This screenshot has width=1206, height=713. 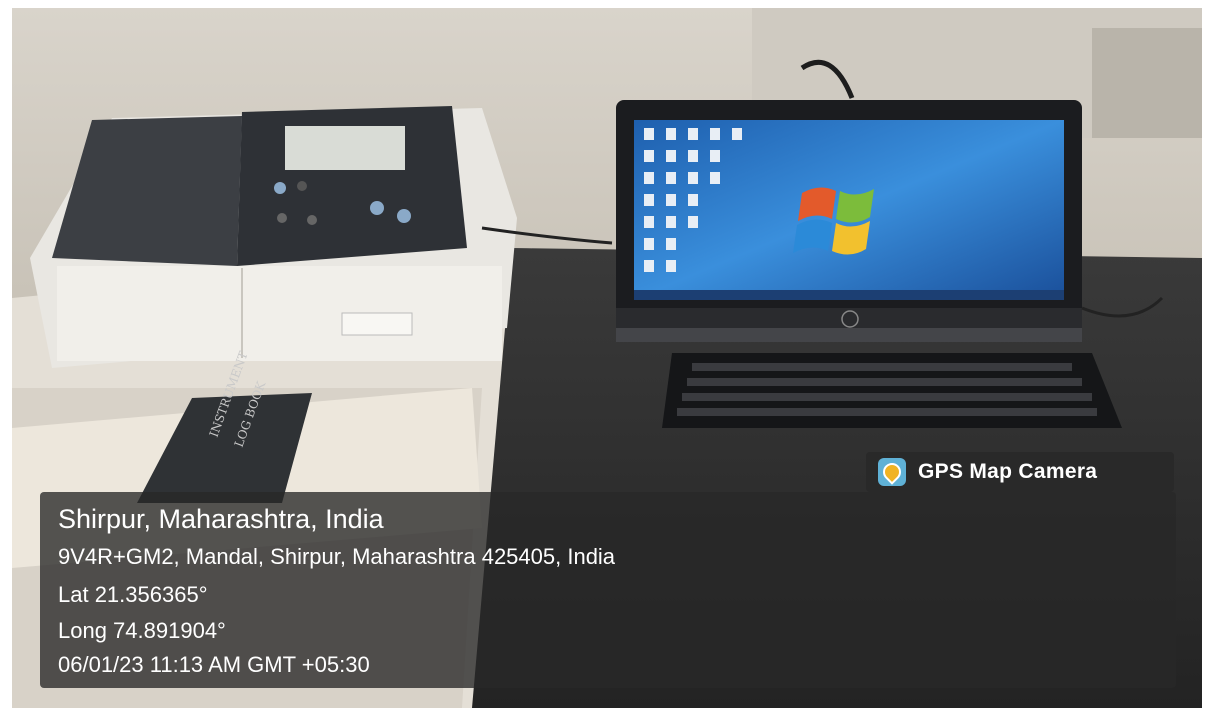 I want to click on gps-map-camera-badge: GPS Map Camera, so click(x=1020, y=472).